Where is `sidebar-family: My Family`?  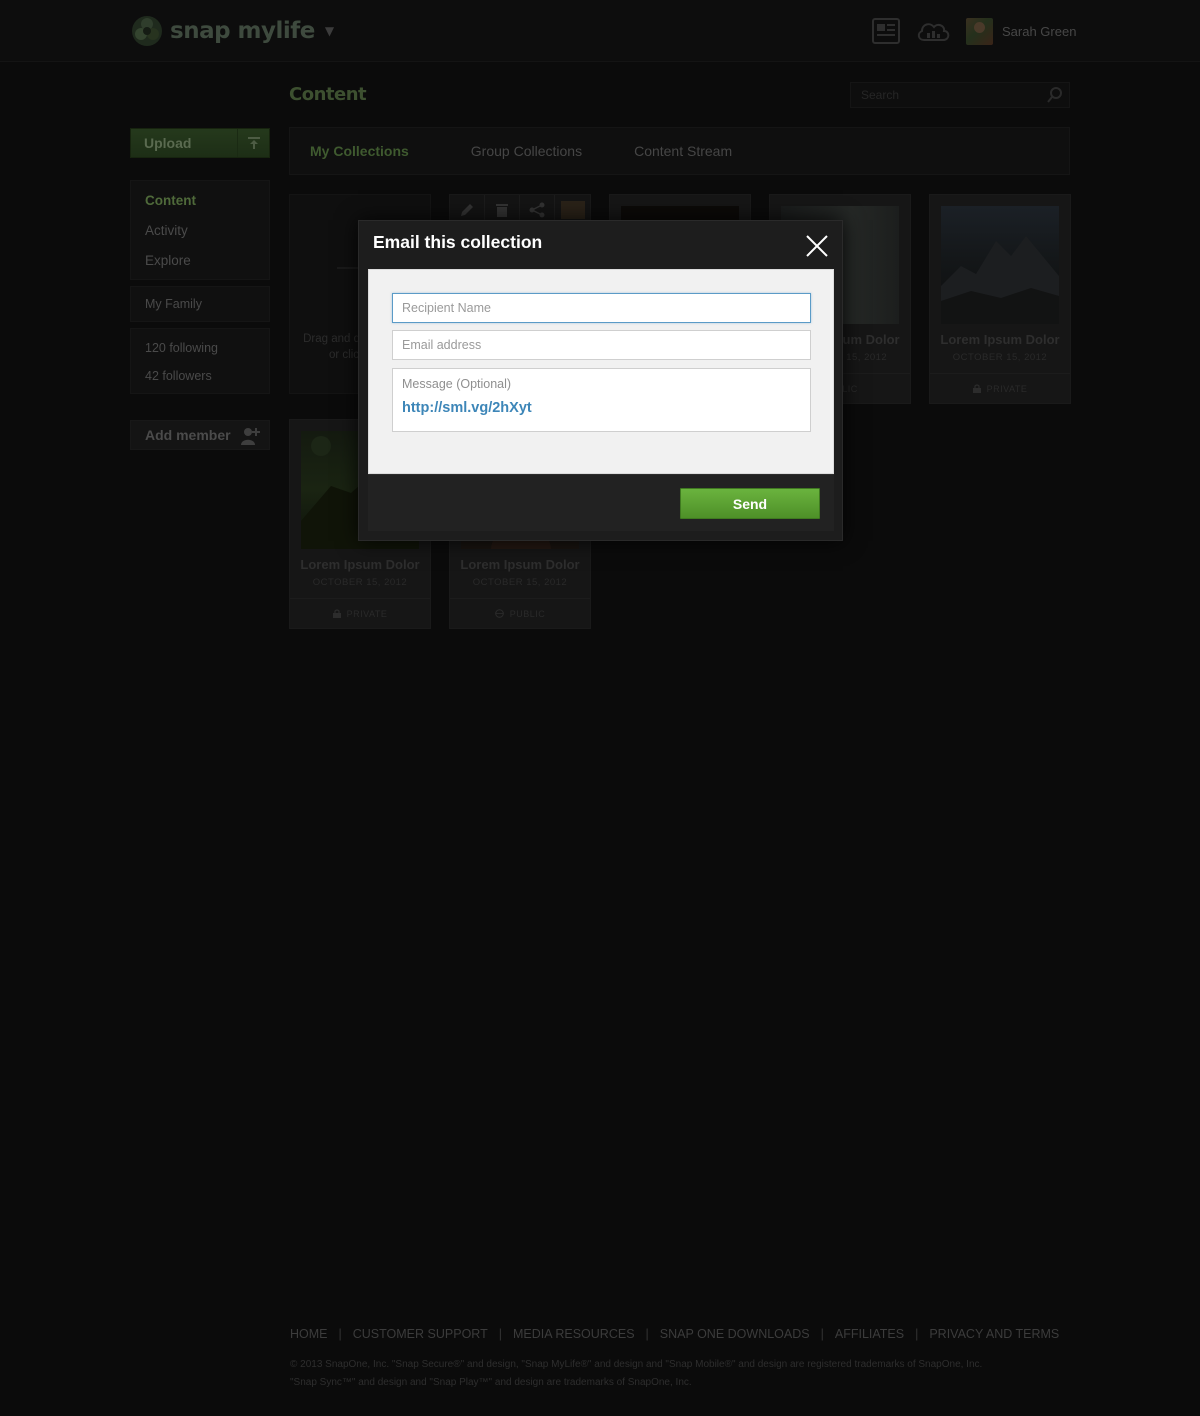
sidebar-family: My Family is located at coordinates (200, 304).